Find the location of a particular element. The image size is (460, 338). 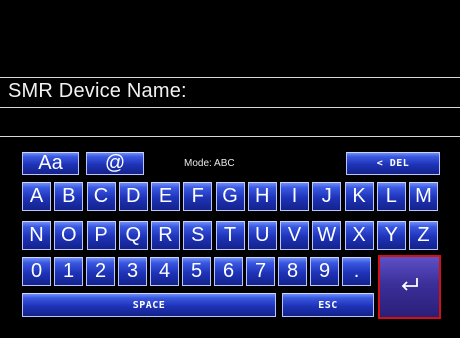

key-h: H is located at coordinates (262, 196).